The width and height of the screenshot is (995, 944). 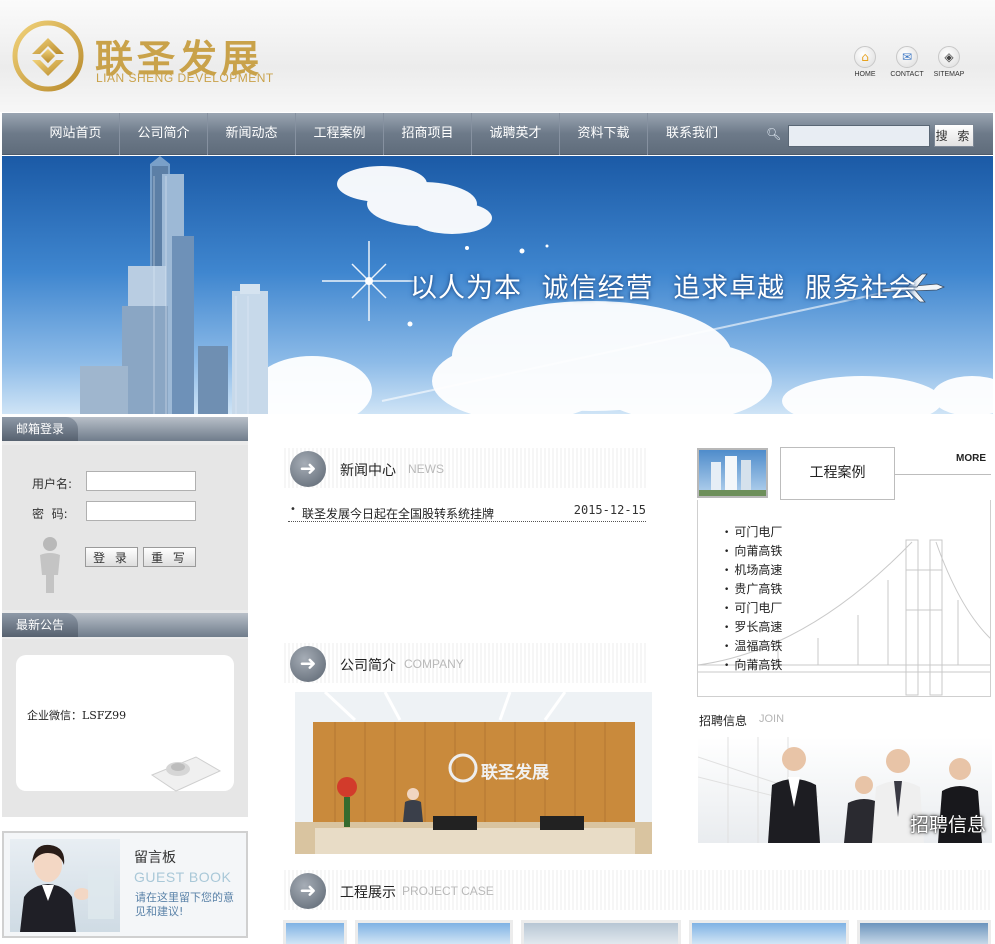 What do you see at coordinates (368, 471) in the screenshot?
I see `news-title-cn: 新闻中心` at bounding box center [368, 471].